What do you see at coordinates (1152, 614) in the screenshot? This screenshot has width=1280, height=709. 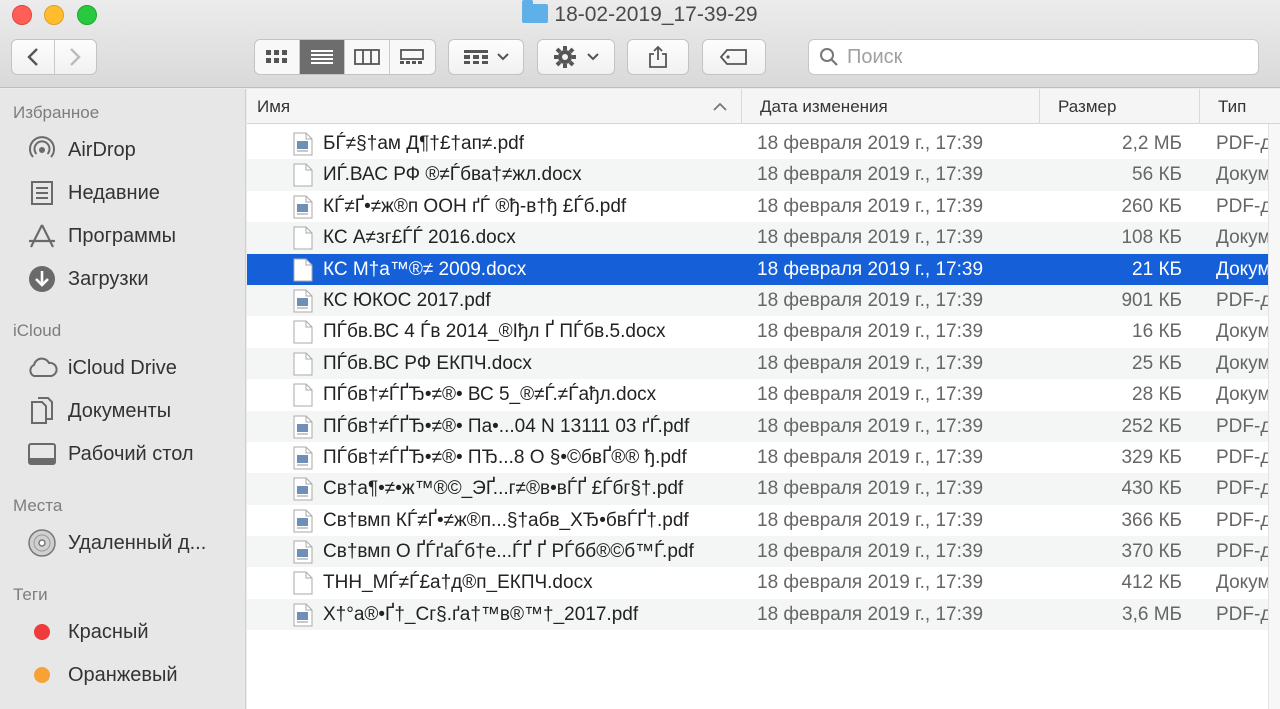 I see `file-size: 3,6 МБ` at bounding box center [1152, 614].